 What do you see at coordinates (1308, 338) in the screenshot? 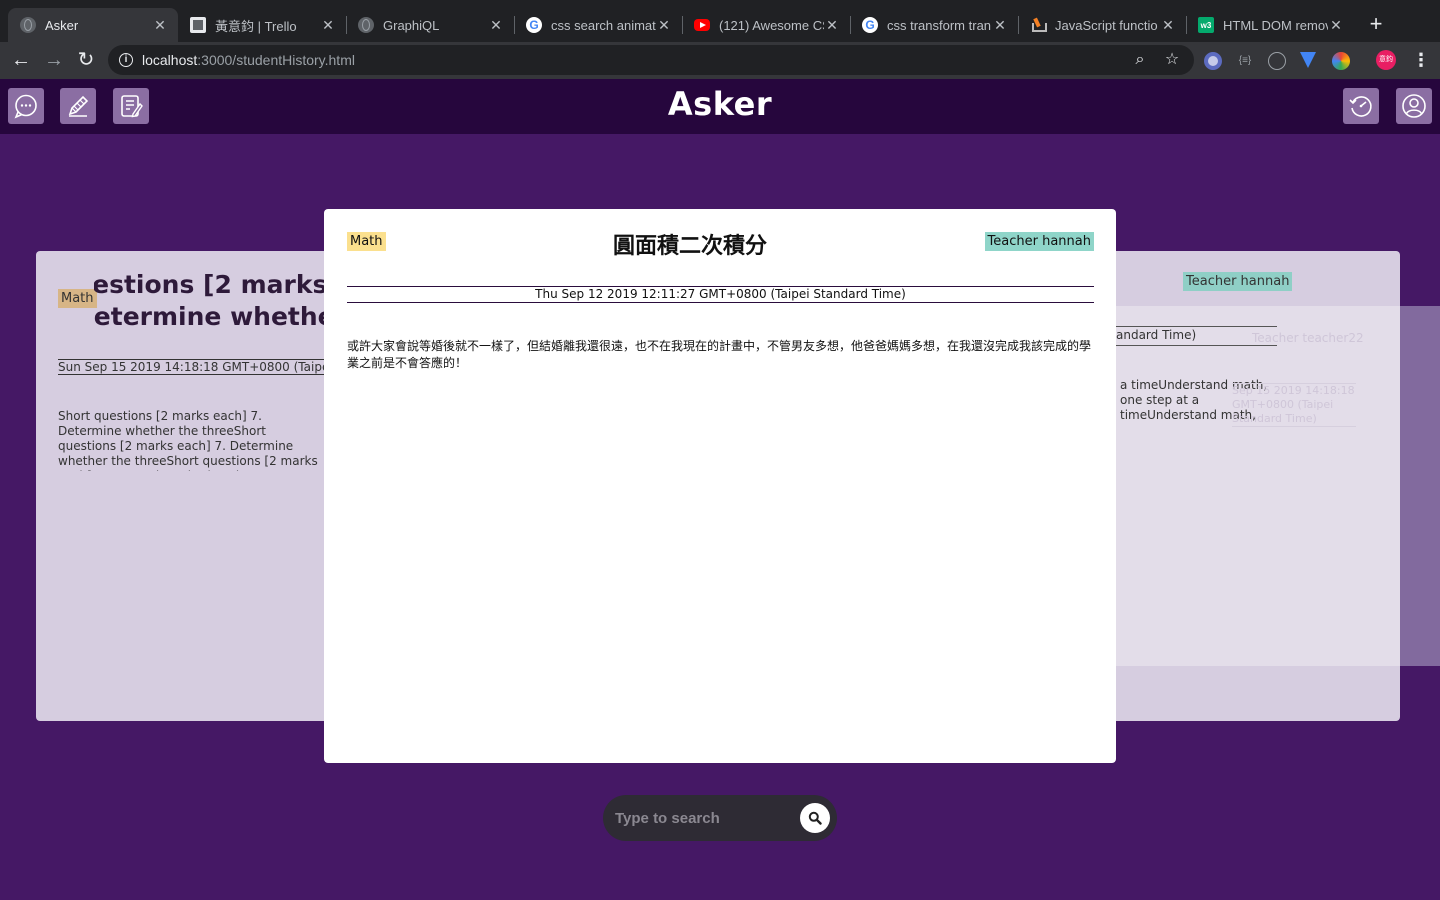
I see `teacher-tag: Teacher teacher22` at bounding box center [1308, 338].